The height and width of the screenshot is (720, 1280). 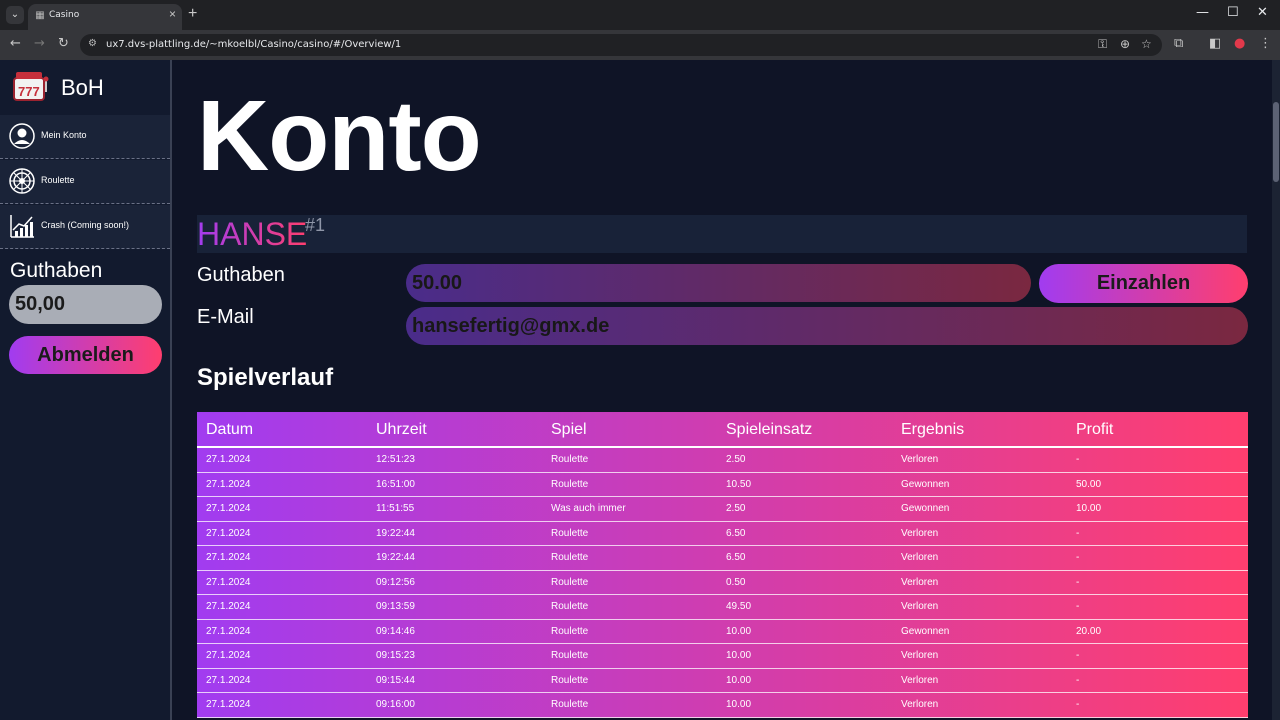 I want to click on balance-field: 50.00, so click(x=718, y=283).